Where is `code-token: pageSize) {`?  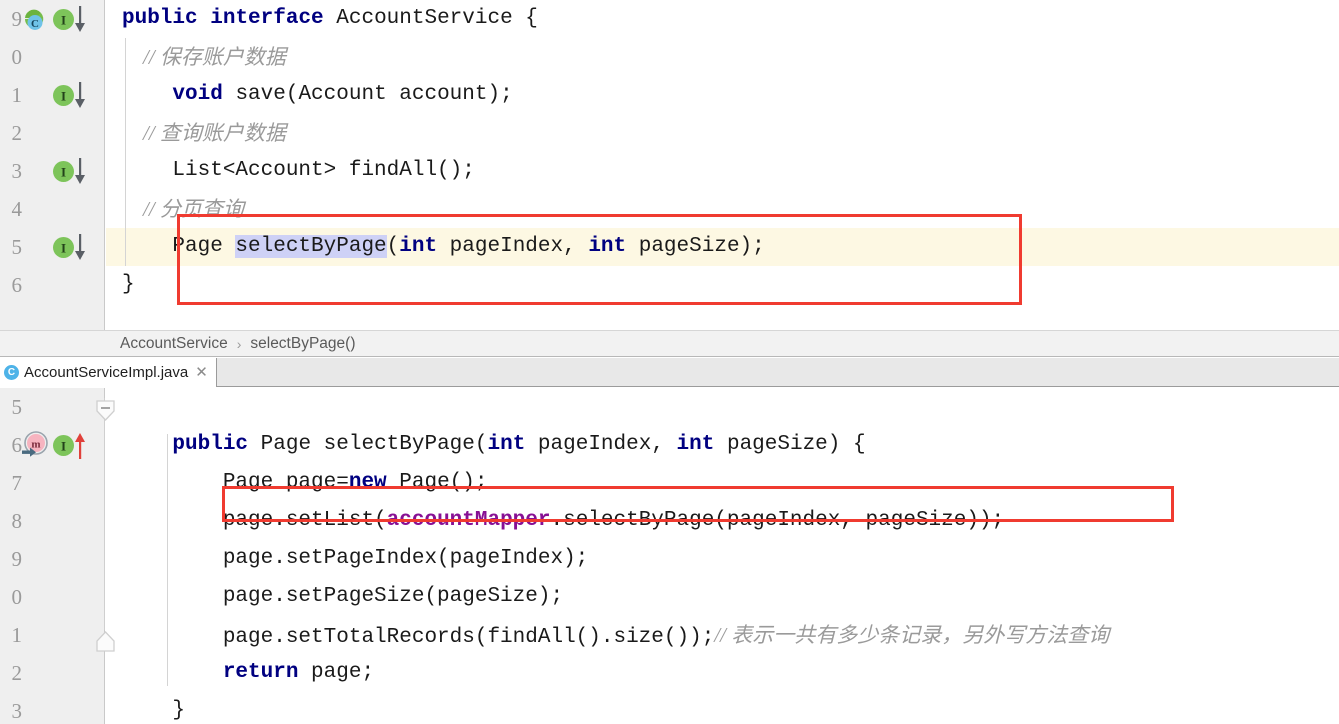
code-token: pageSize) { is located at coordinates (790, 444).